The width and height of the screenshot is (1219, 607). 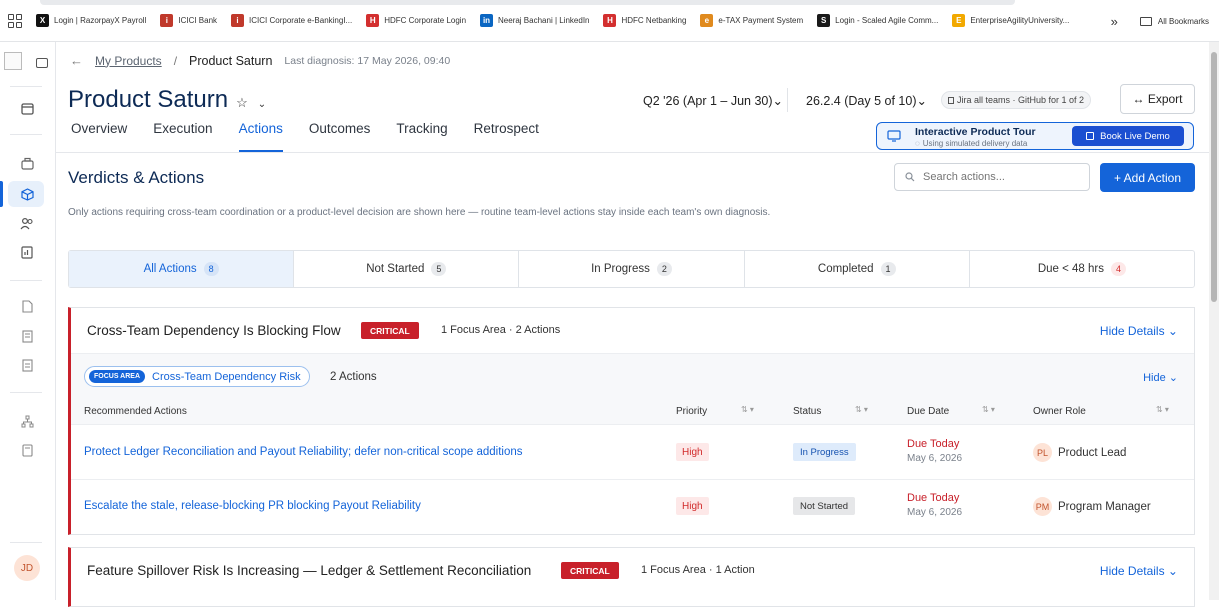 What do you see at coordinates (1214, 321) in the screenshot?
I see `page-scrollbar` at bounding box center [1214, 321].